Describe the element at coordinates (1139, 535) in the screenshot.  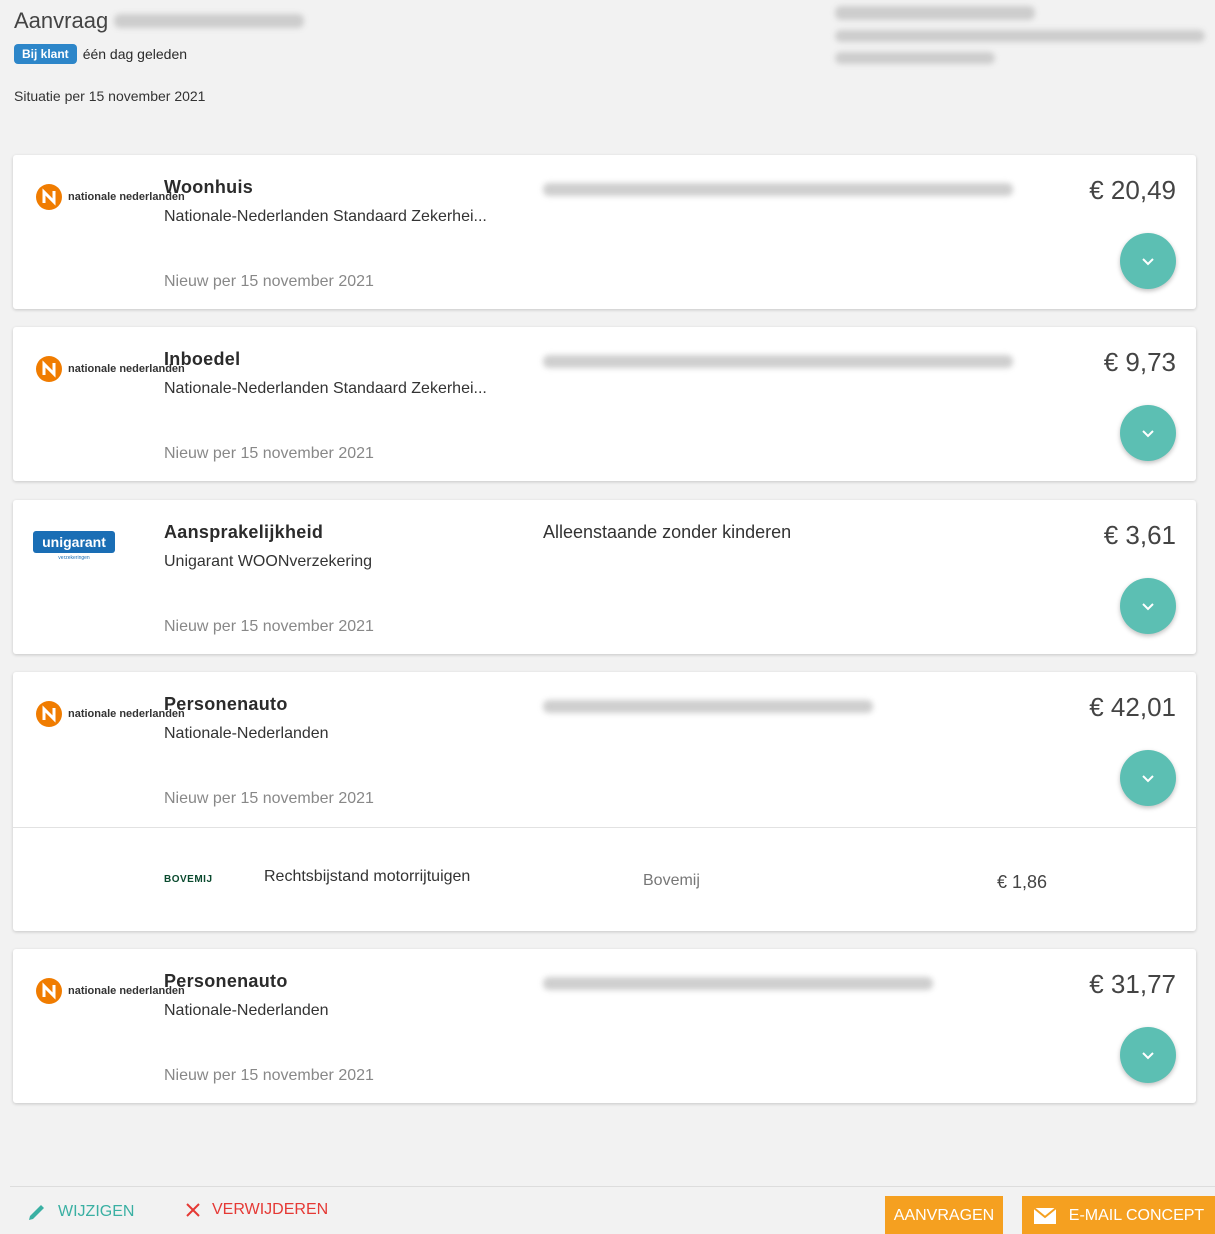
I see `premium-price: € 3,61` at that location.